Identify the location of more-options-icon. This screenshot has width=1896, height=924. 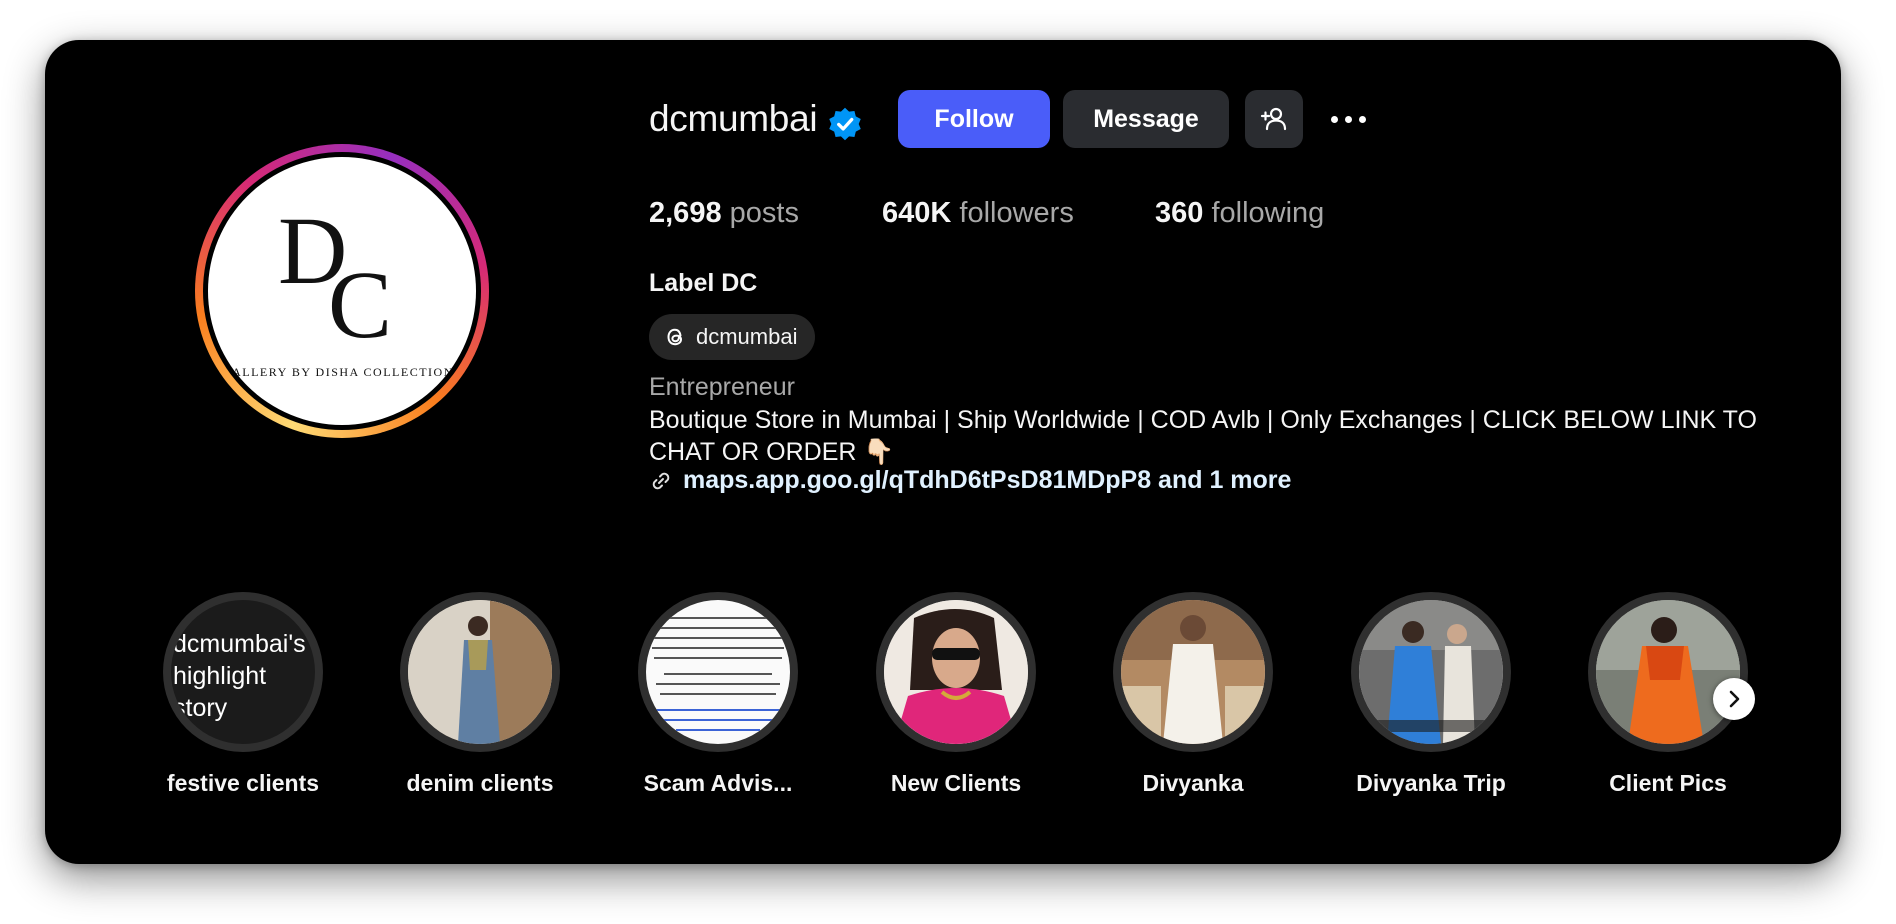
(1348, 119).